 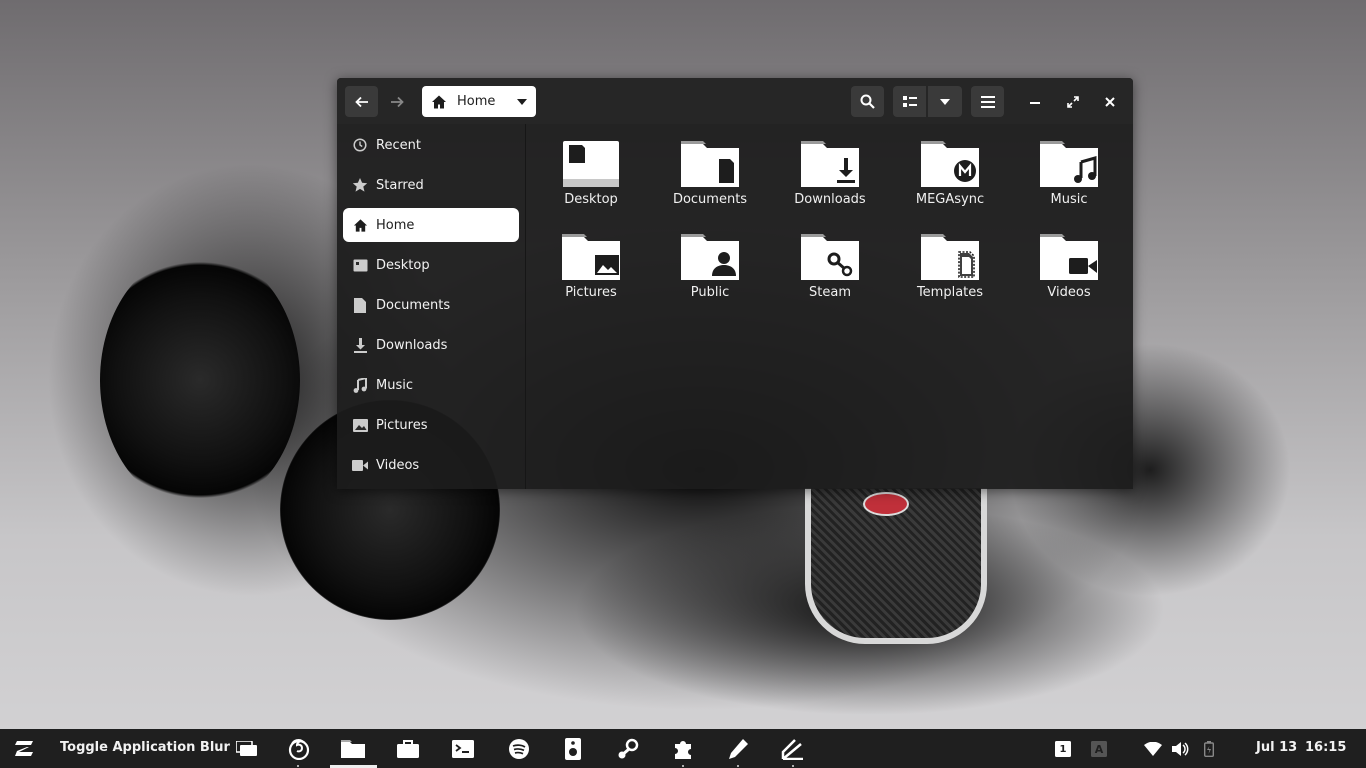 I want to click on spotify-icon, so click(x=519, y=749).